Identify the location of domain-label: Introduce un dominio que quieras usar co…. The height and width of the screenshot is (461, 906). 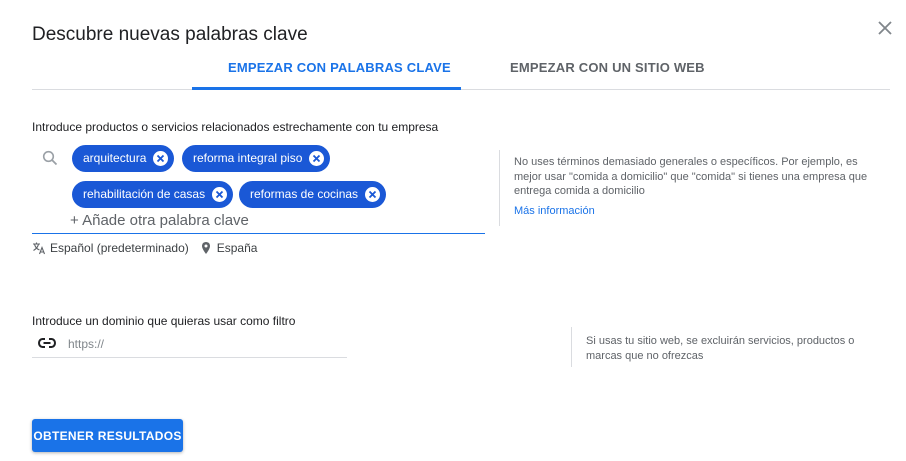
(164, 321).